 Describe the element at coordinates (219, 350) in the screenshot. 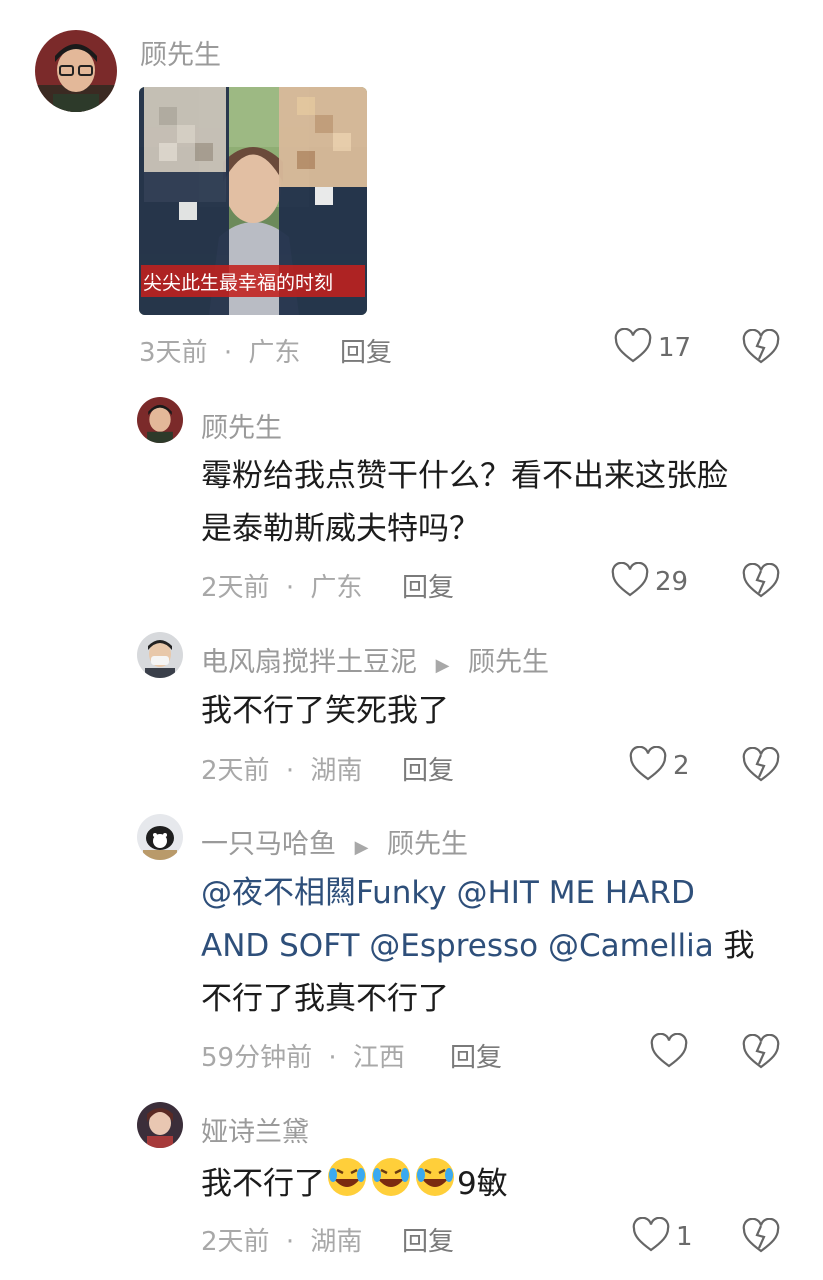

I see `comment-meta: 3天前 · 广东` at that location.